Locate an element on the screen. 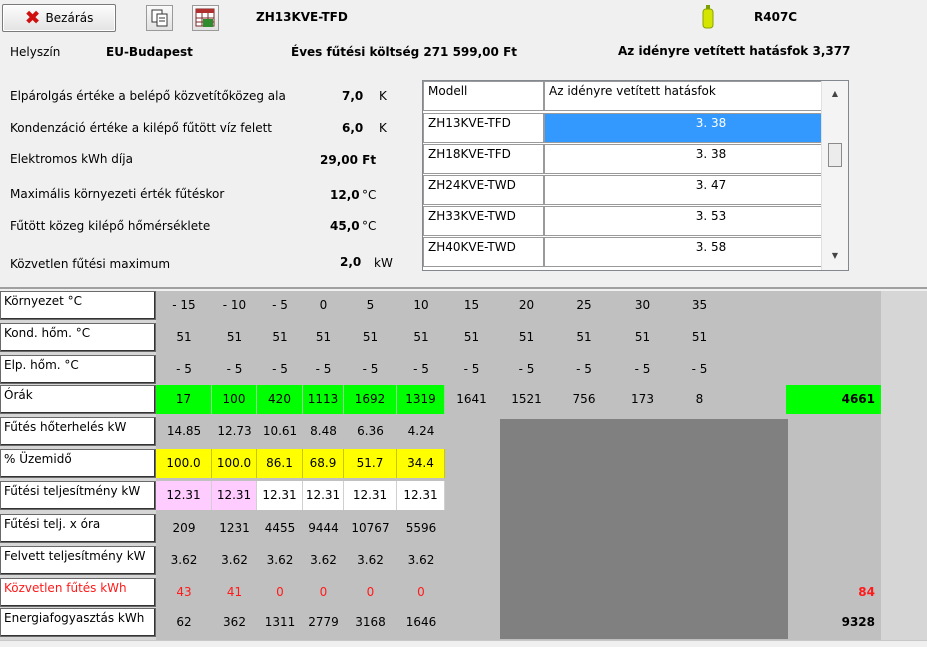 The width and height of the screenshot is (927, 647). scrollbar-thumb is located at coordinates (835, 155).